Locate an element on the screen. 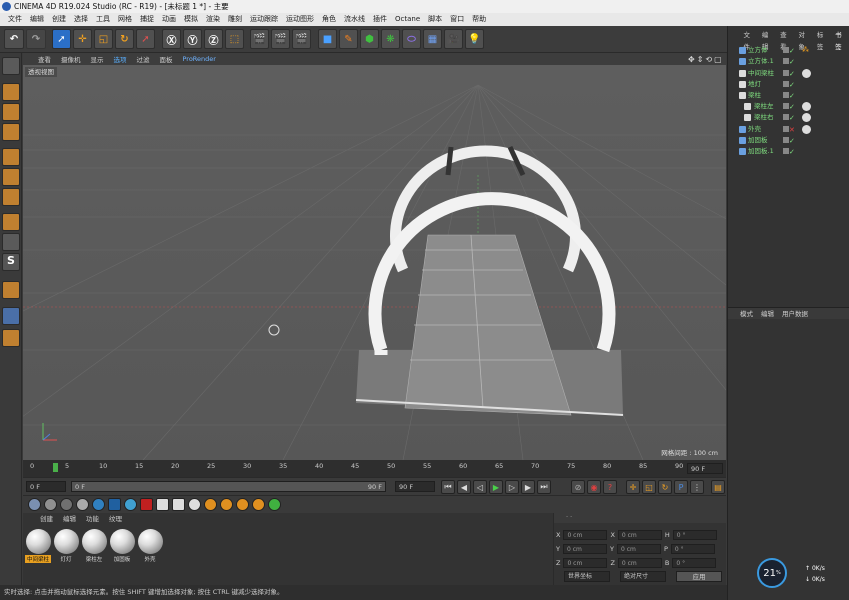 This screenshot has height=600, width=849. vp-menu-display: 显示 is located at coordinates (97, 59).